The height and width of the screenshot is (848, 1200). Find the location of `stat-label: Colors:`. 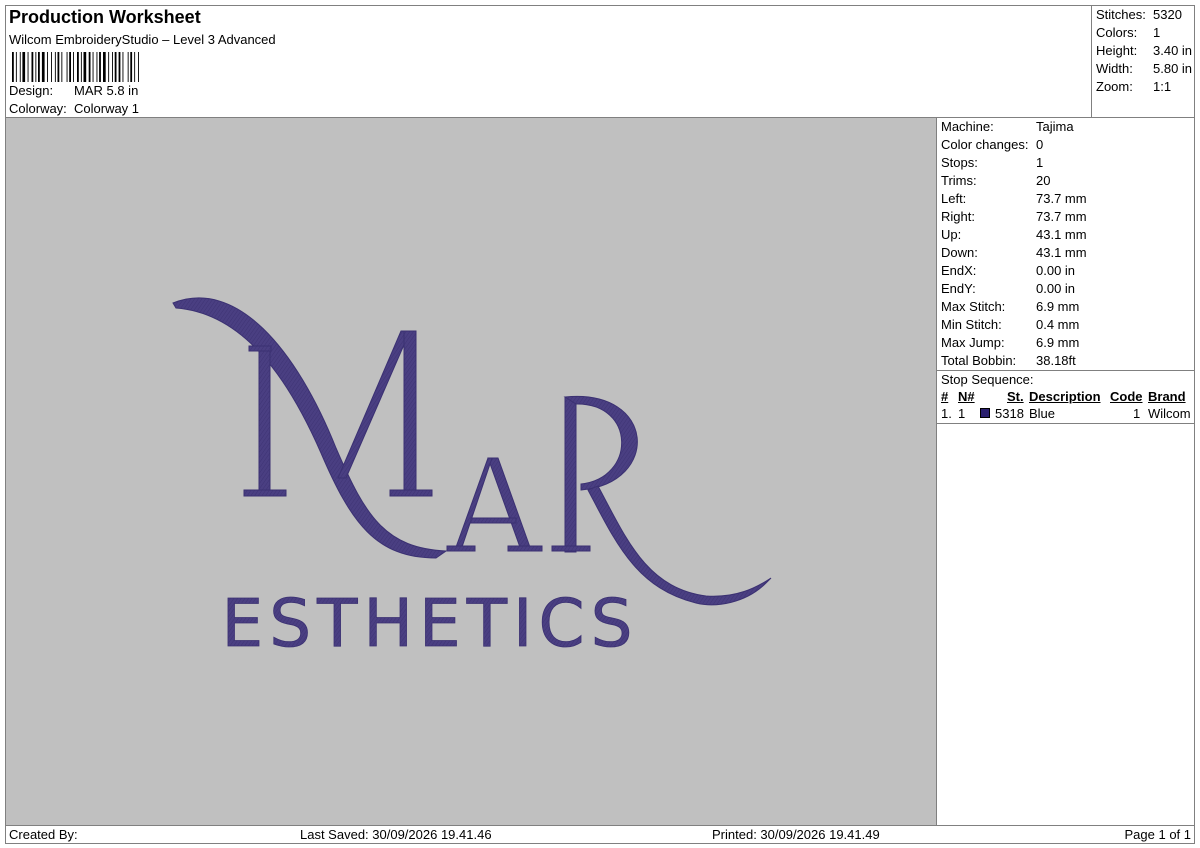

stat-label: Colors: is located at coordinates (1117, 32).